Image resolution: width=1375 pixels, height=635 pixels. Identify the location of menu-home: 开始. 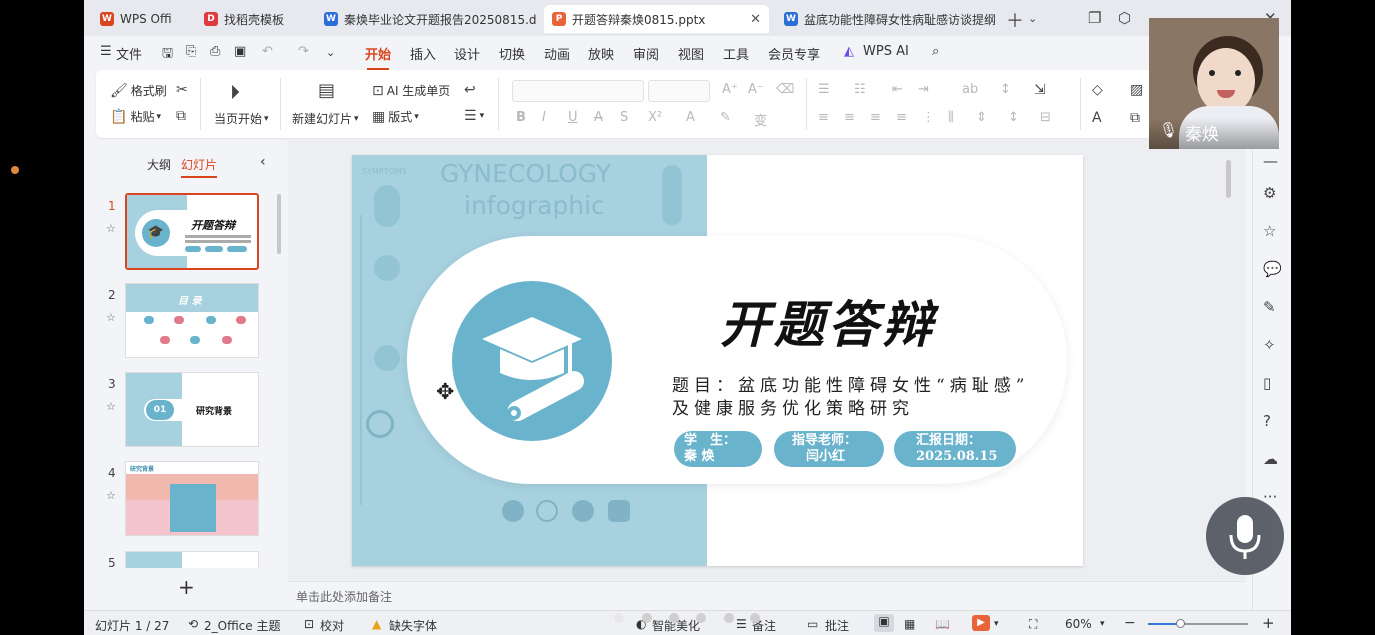
(378, 57).